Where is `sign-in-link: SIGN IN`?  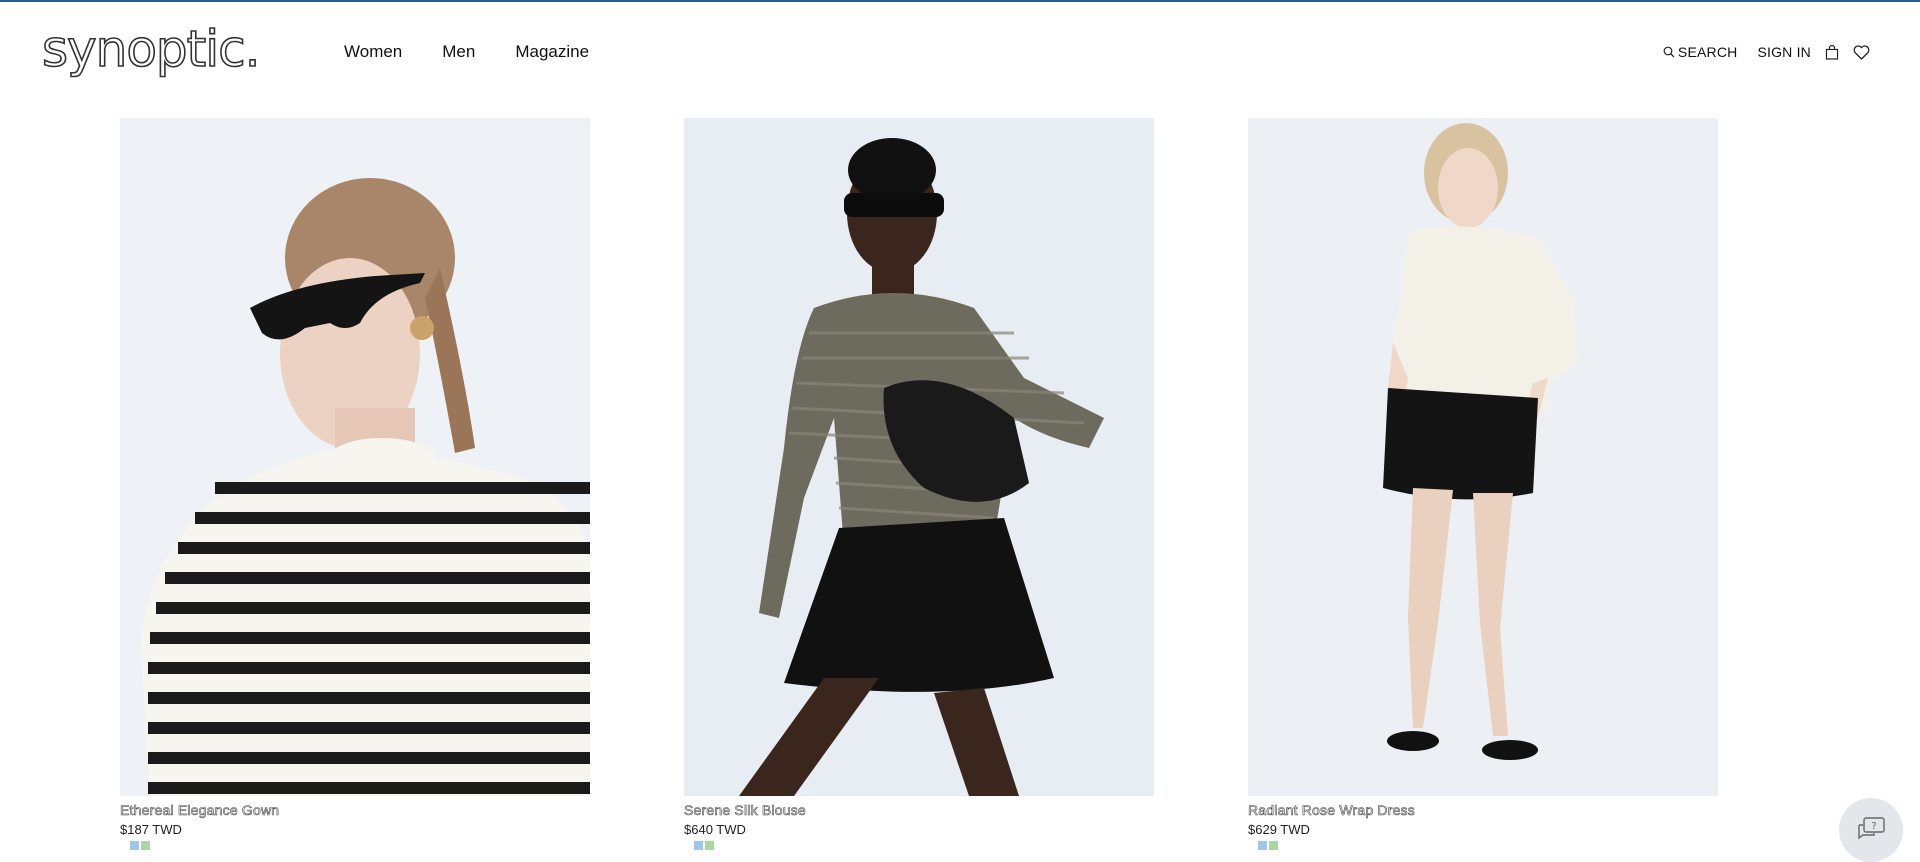 sign-in-link: SIGN IN is located at coordinates (1784, 52).